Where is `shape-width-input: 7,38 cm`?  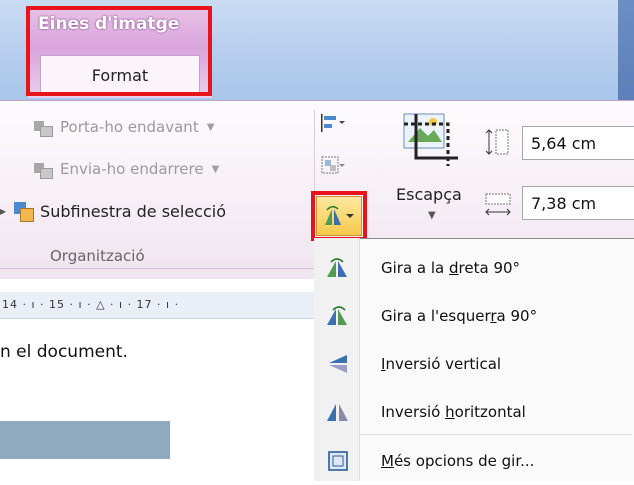 shape-width-input: 7,38 cm is located at coordinates (578, 203).